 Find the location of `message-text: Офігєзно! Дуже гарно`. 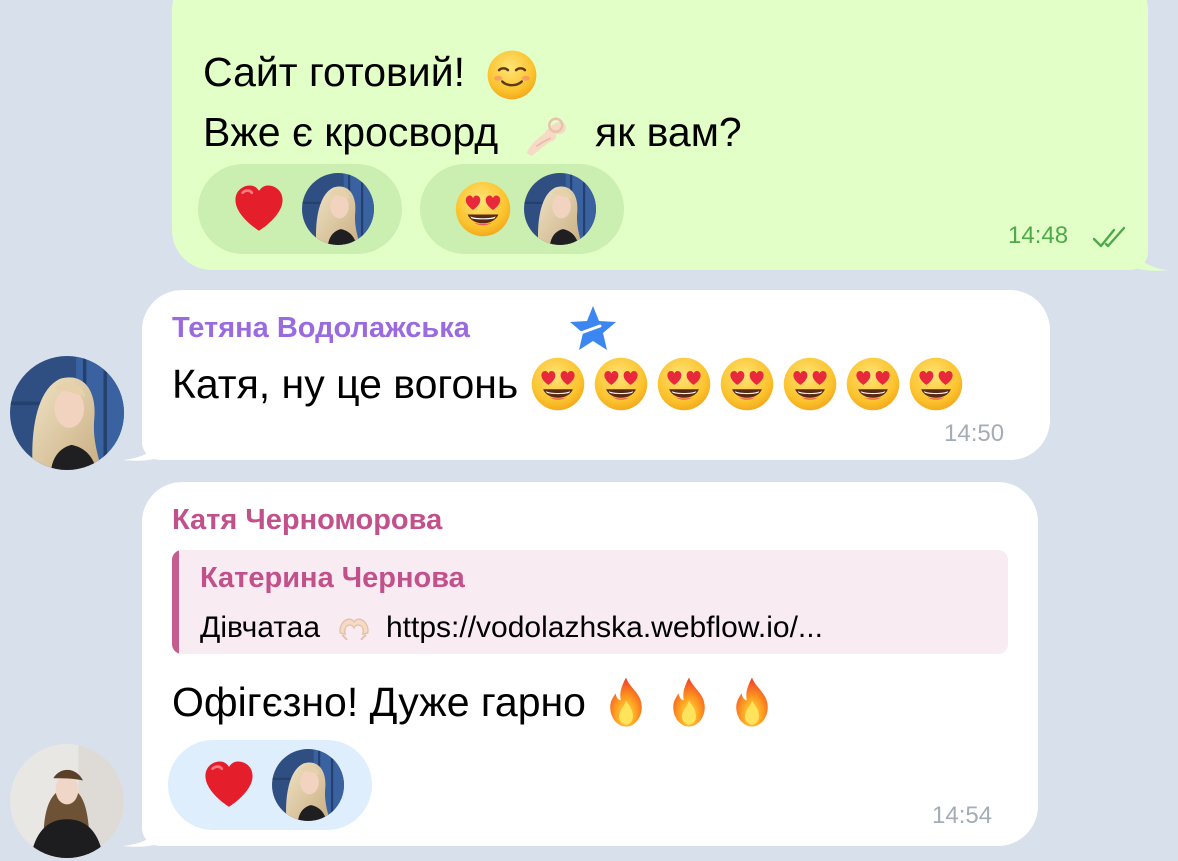

message-text: Офігєзно! Дуже гарно is located at coordinates (479, 702).